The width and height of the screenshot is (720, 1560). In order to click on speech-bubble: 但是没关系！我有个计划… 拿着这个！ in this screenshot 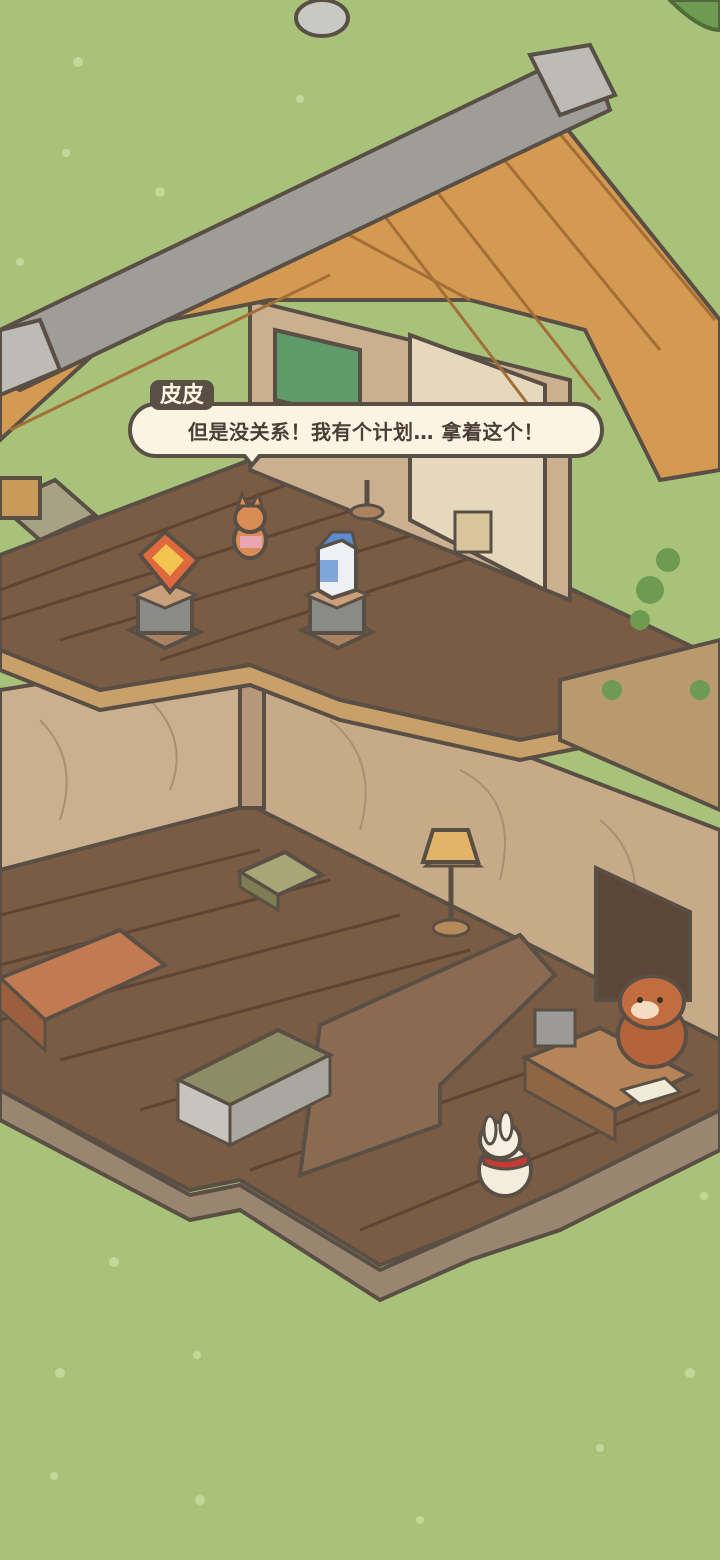, I will do `click(366, 430)`.